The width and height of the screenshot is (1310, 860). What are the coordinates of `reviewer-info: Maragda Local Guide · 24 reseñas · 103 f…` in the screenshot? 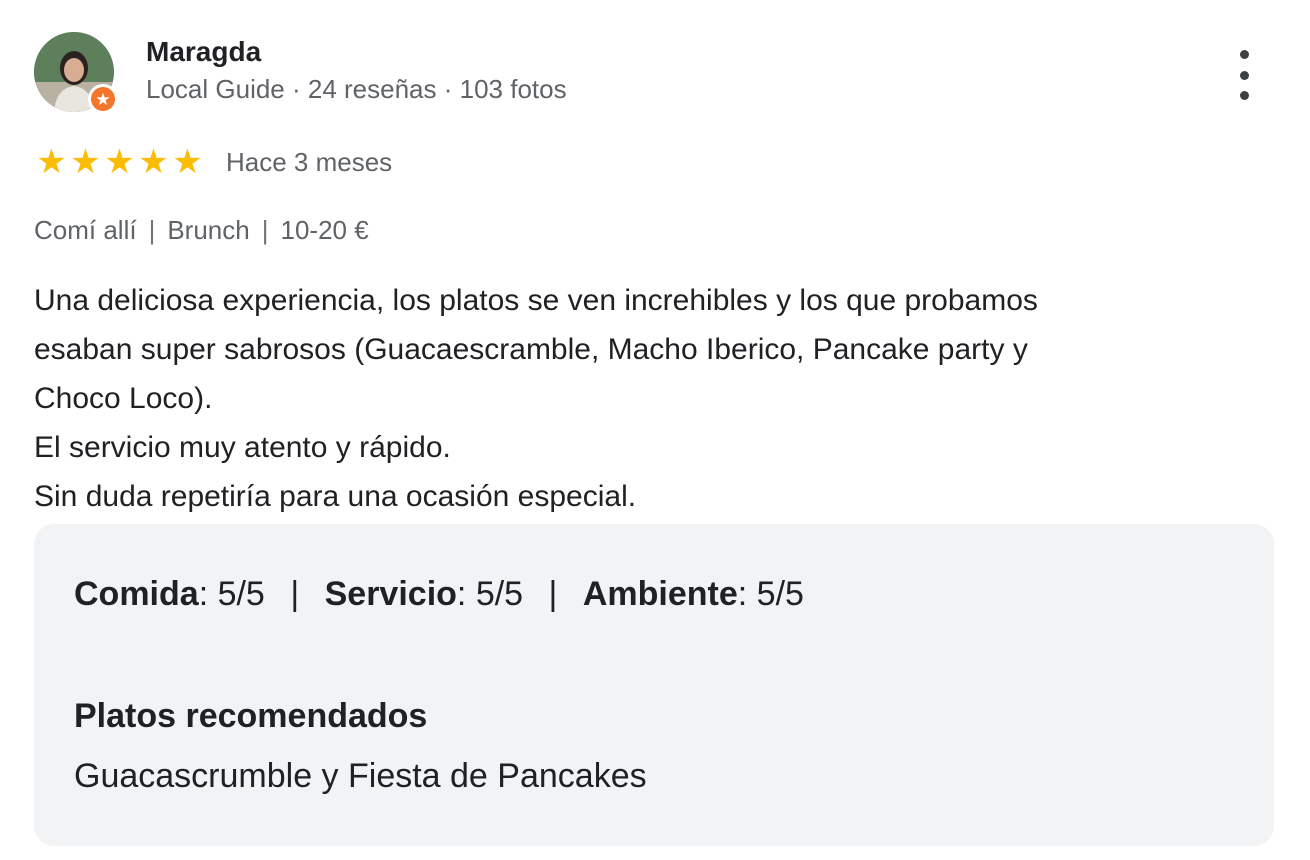 It's located at (356, 70).